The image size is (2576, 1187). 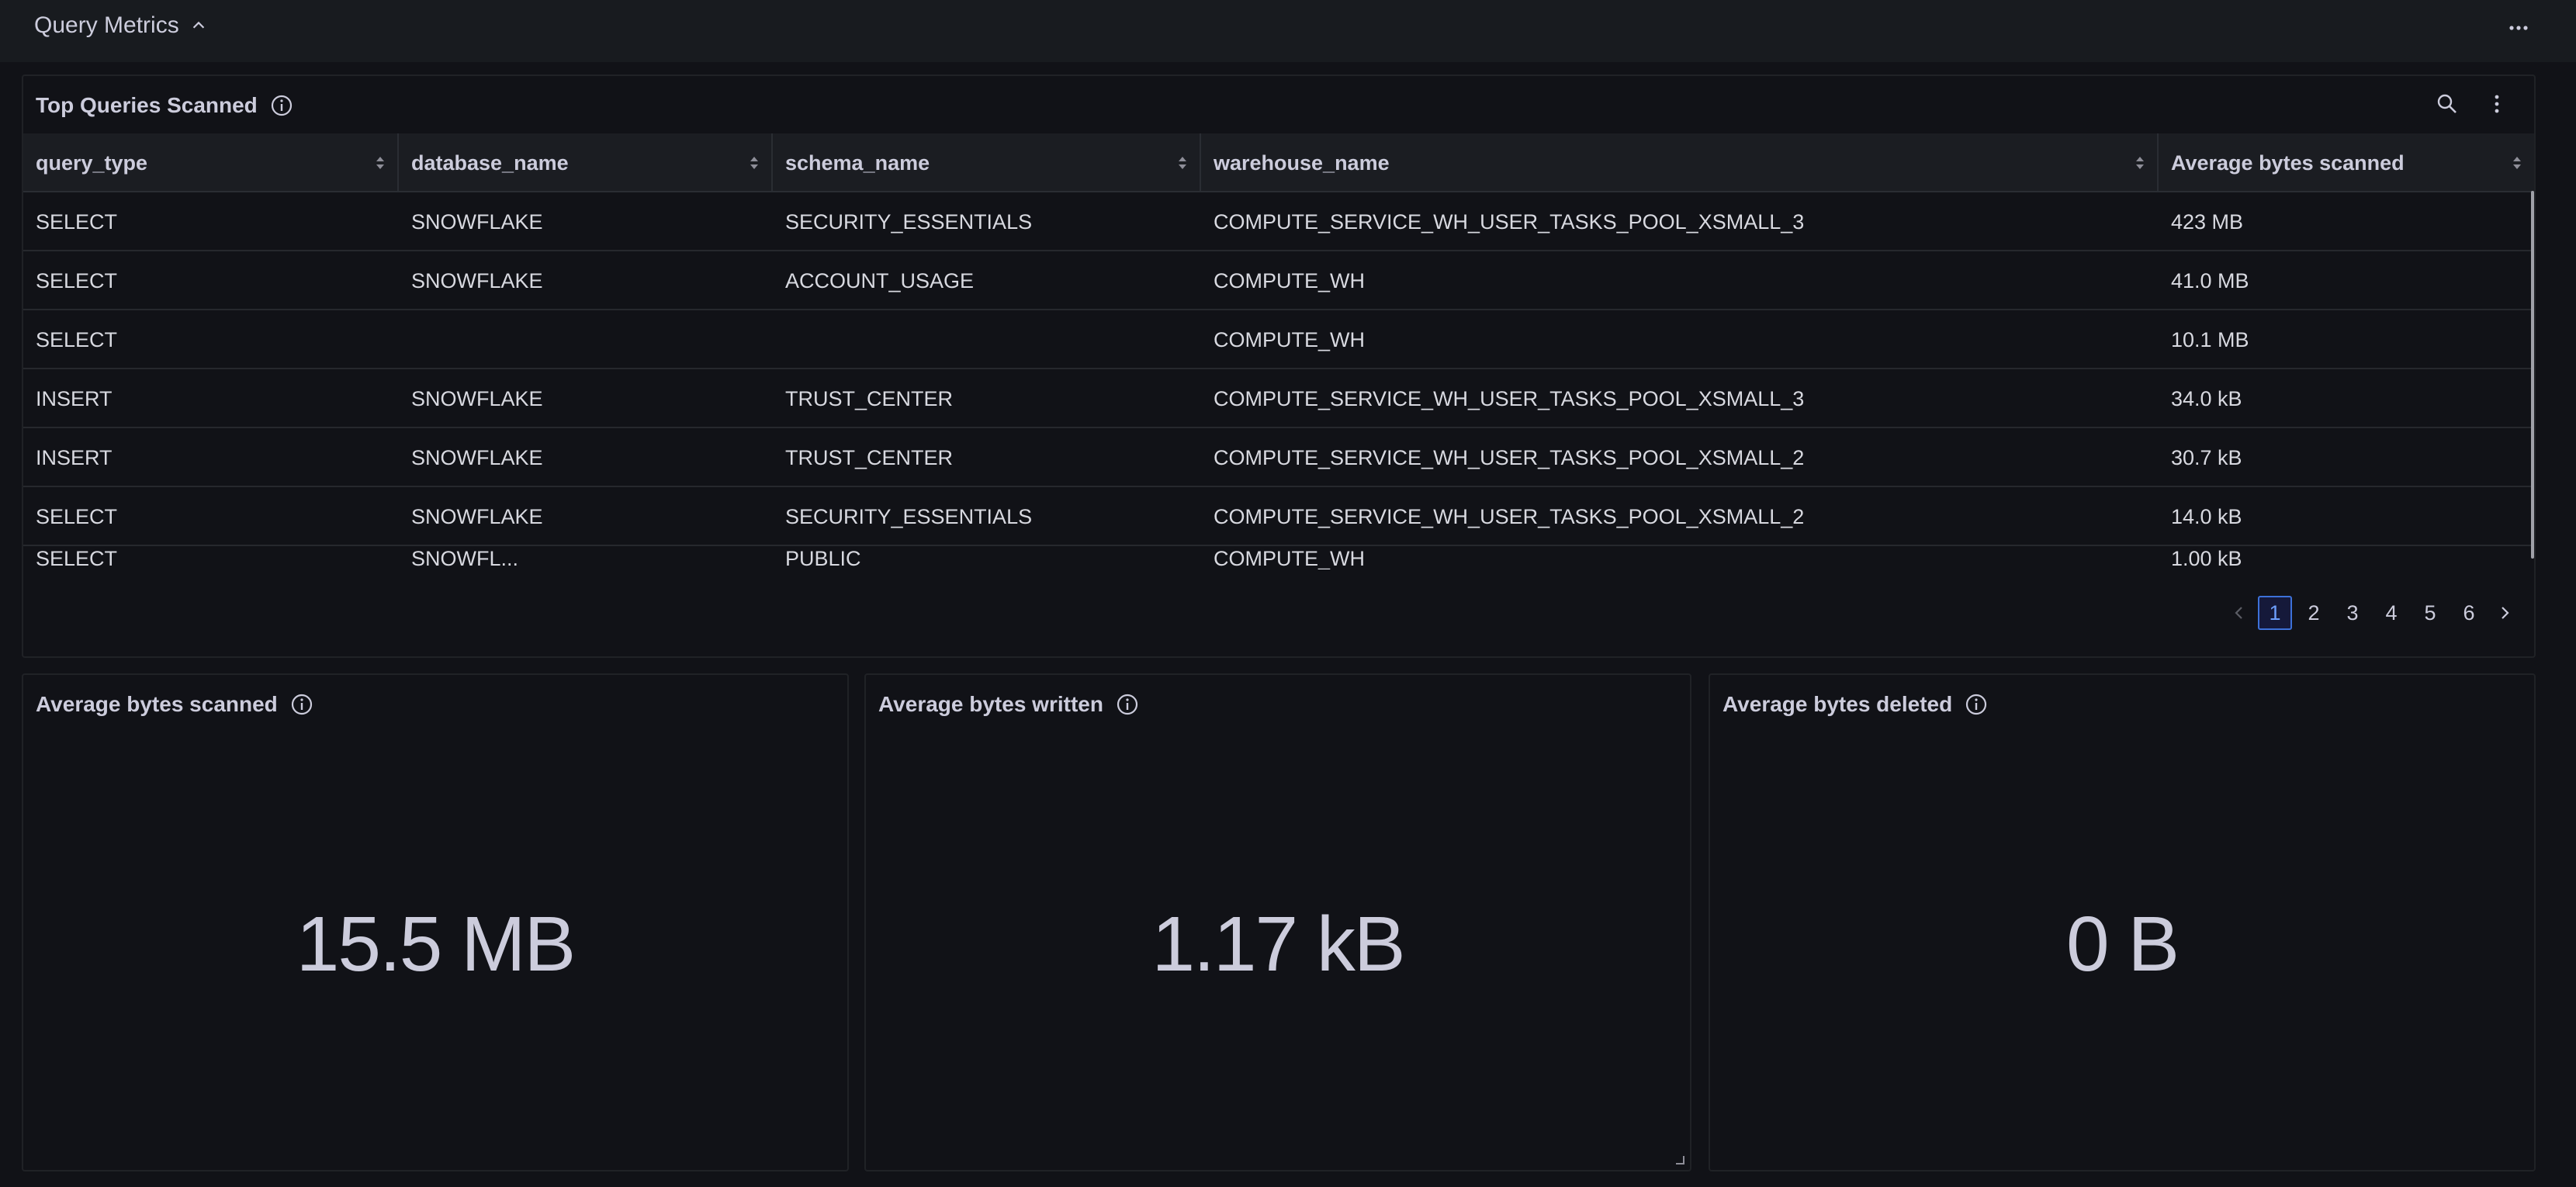 What do you see at coordinates (2206, 457) in the screenshot?
I see `cell-average-bytes: 30.7 kB` at bounding box center [2206, 457].